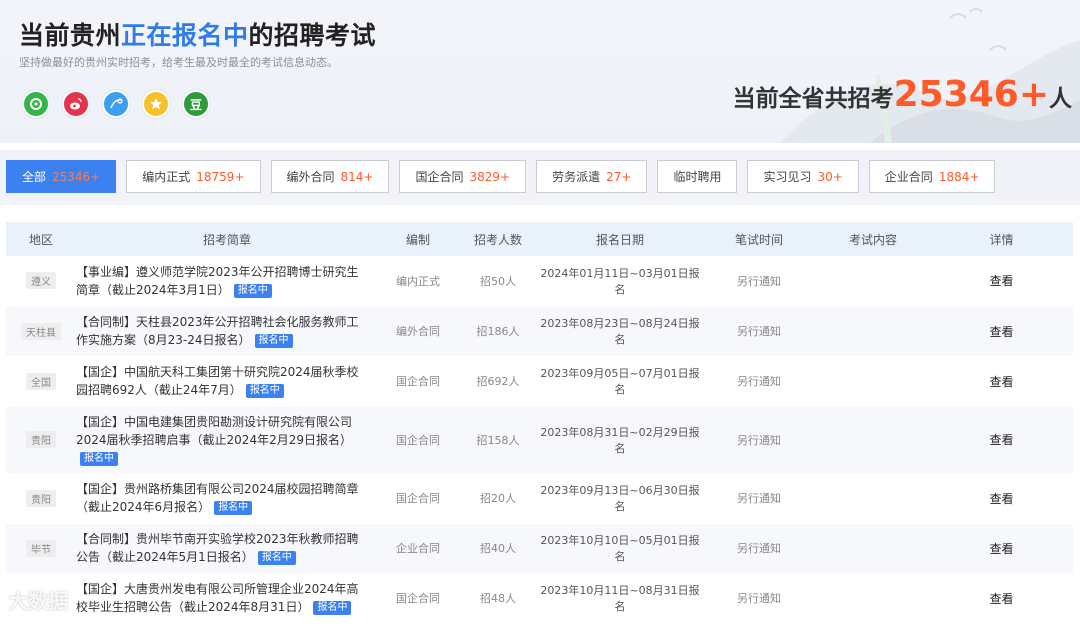 This screenshot has width=1080, height=624. What do you see at coordinates (908, 177) in the screenshot?
I see `tab-label: 企业合同` at bounding box center [908, 177].